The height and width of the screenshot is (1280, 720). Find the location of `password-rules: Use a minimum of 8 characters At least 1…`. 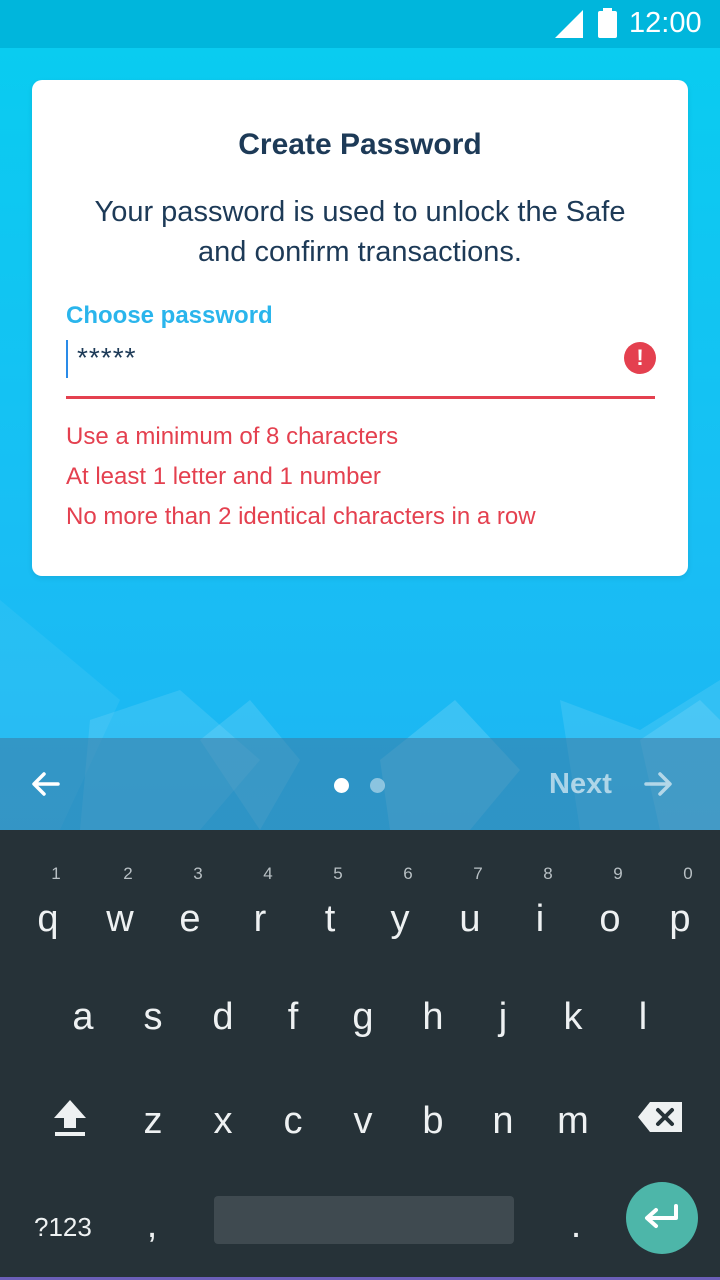

password-rules: Use a minimum of 8 characters At least 1… is located at coordinates (301, 480).